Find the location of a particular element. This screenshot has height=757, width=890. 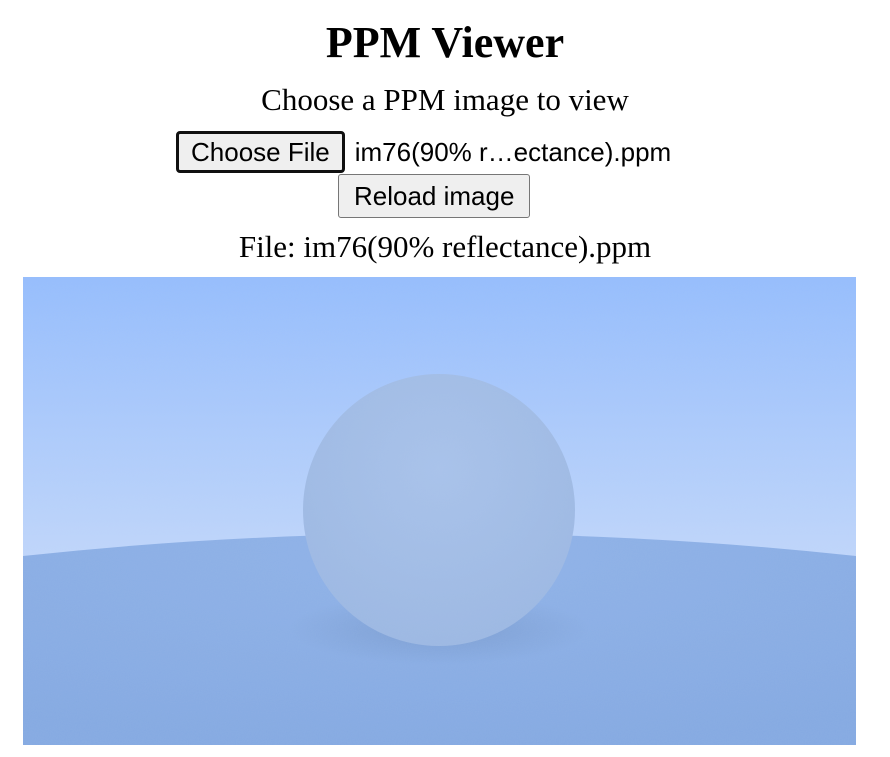

reload-container: Reload image is located at coordinates (434, 196).